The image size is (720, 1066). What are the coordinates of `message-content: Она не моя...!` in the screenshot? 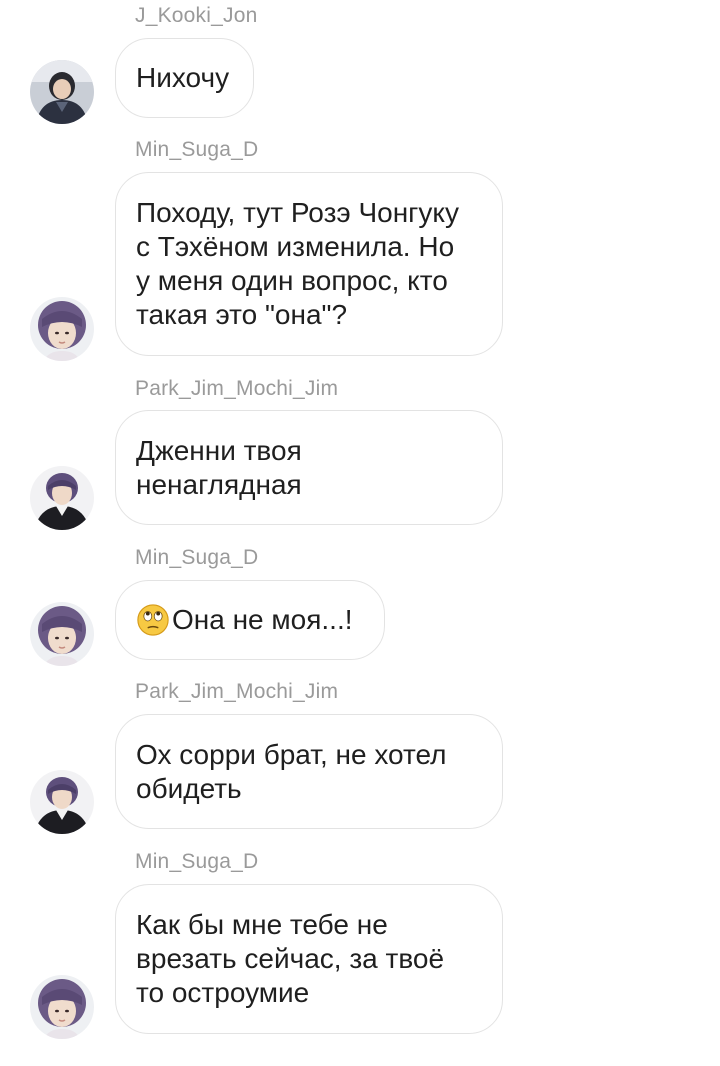 It's located at (244, 620).